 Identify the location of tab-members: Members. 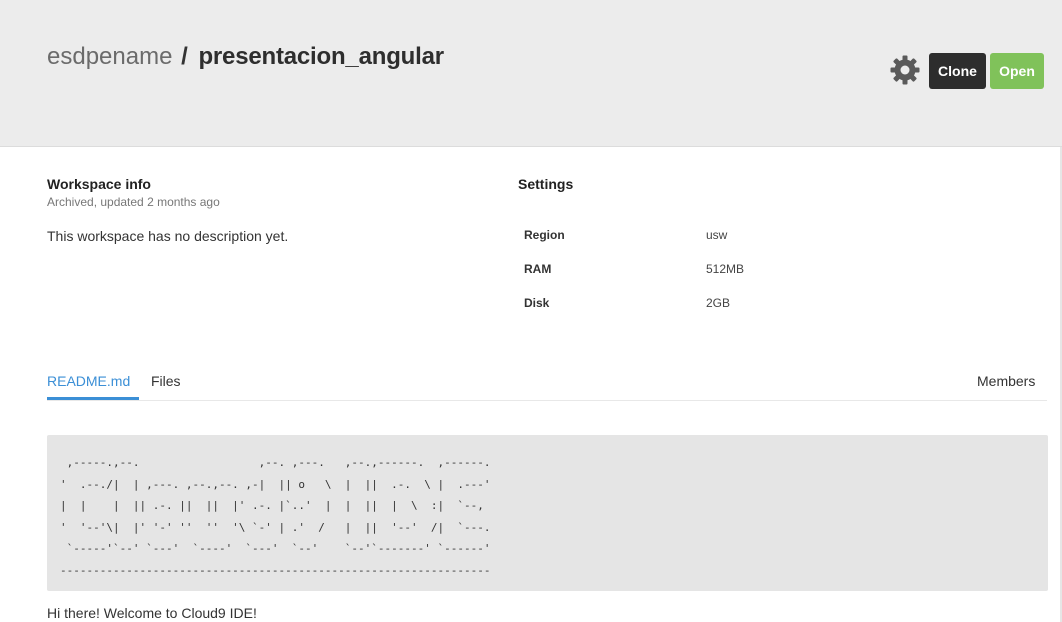
(1006, 381).